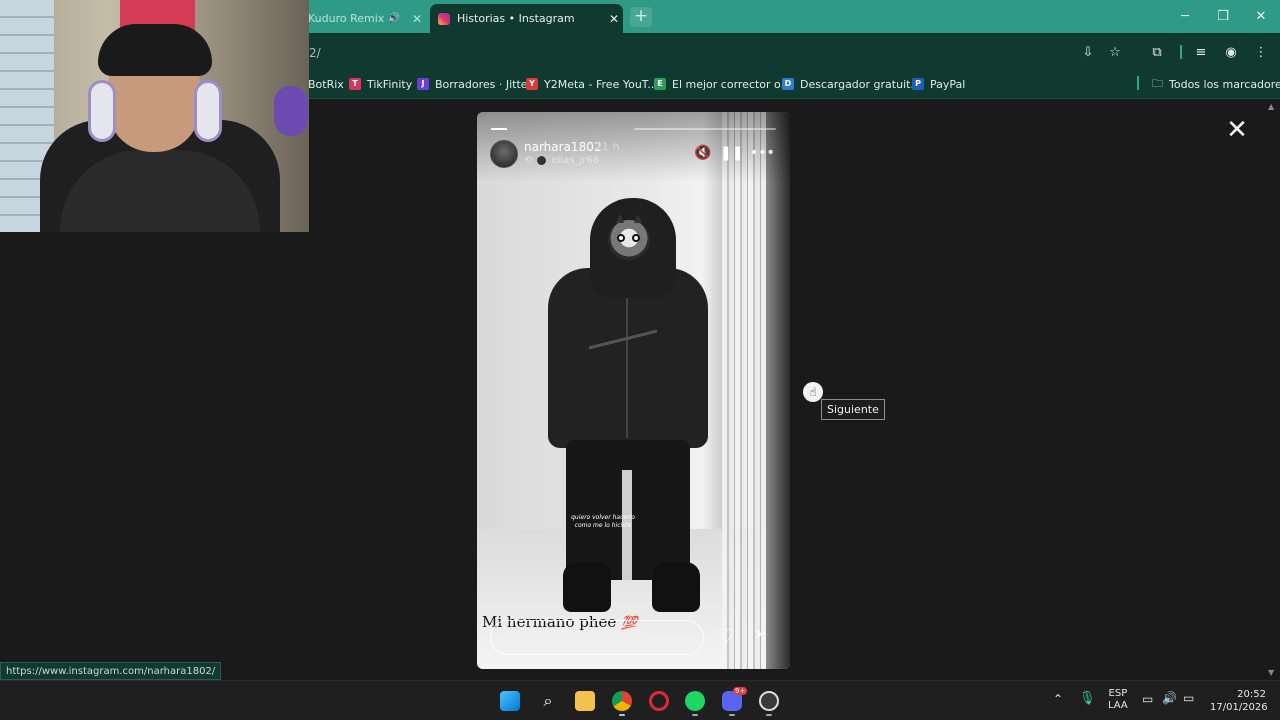 This screenshot has width=1280, height=720. I want to click on hoodie-zipper, so click(627, 363).